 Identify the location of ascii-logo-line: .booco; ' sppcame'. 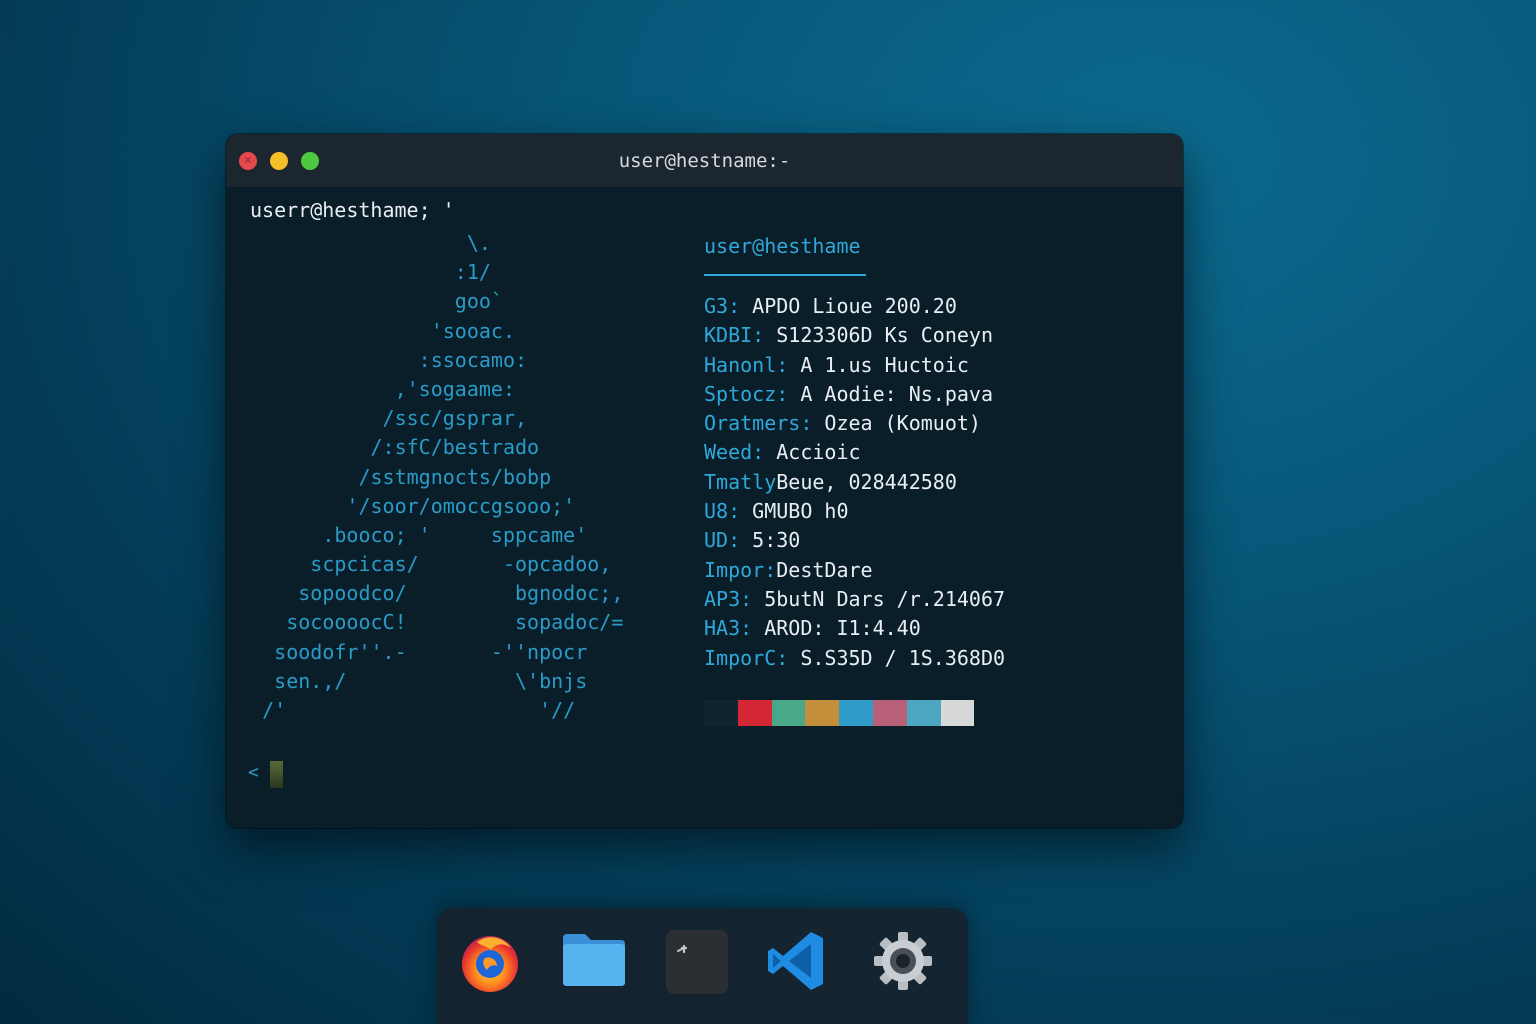
(407, 534).